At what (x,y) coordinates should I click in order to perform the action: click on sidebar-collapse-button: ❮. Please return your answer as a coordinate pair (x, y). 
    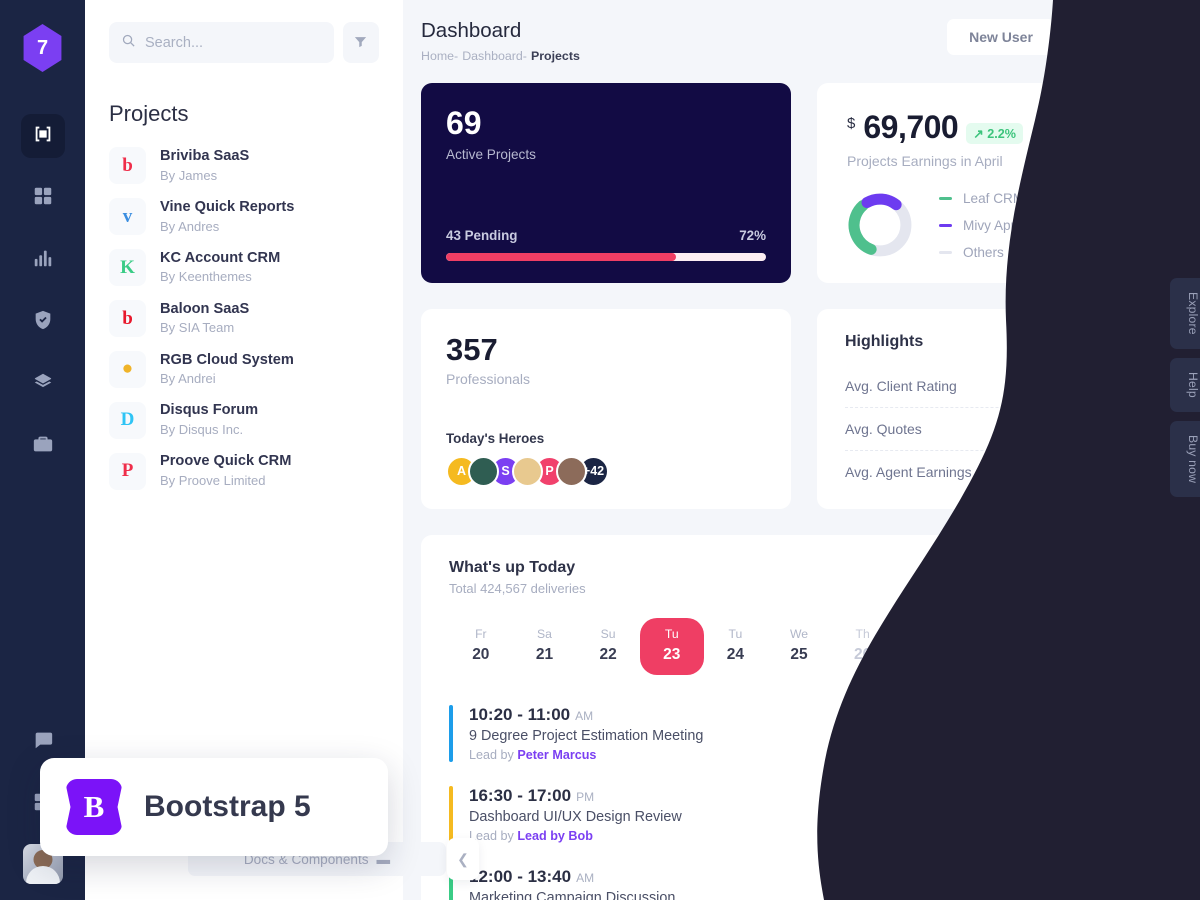
    Looking at the image, I should click on (463, 859).